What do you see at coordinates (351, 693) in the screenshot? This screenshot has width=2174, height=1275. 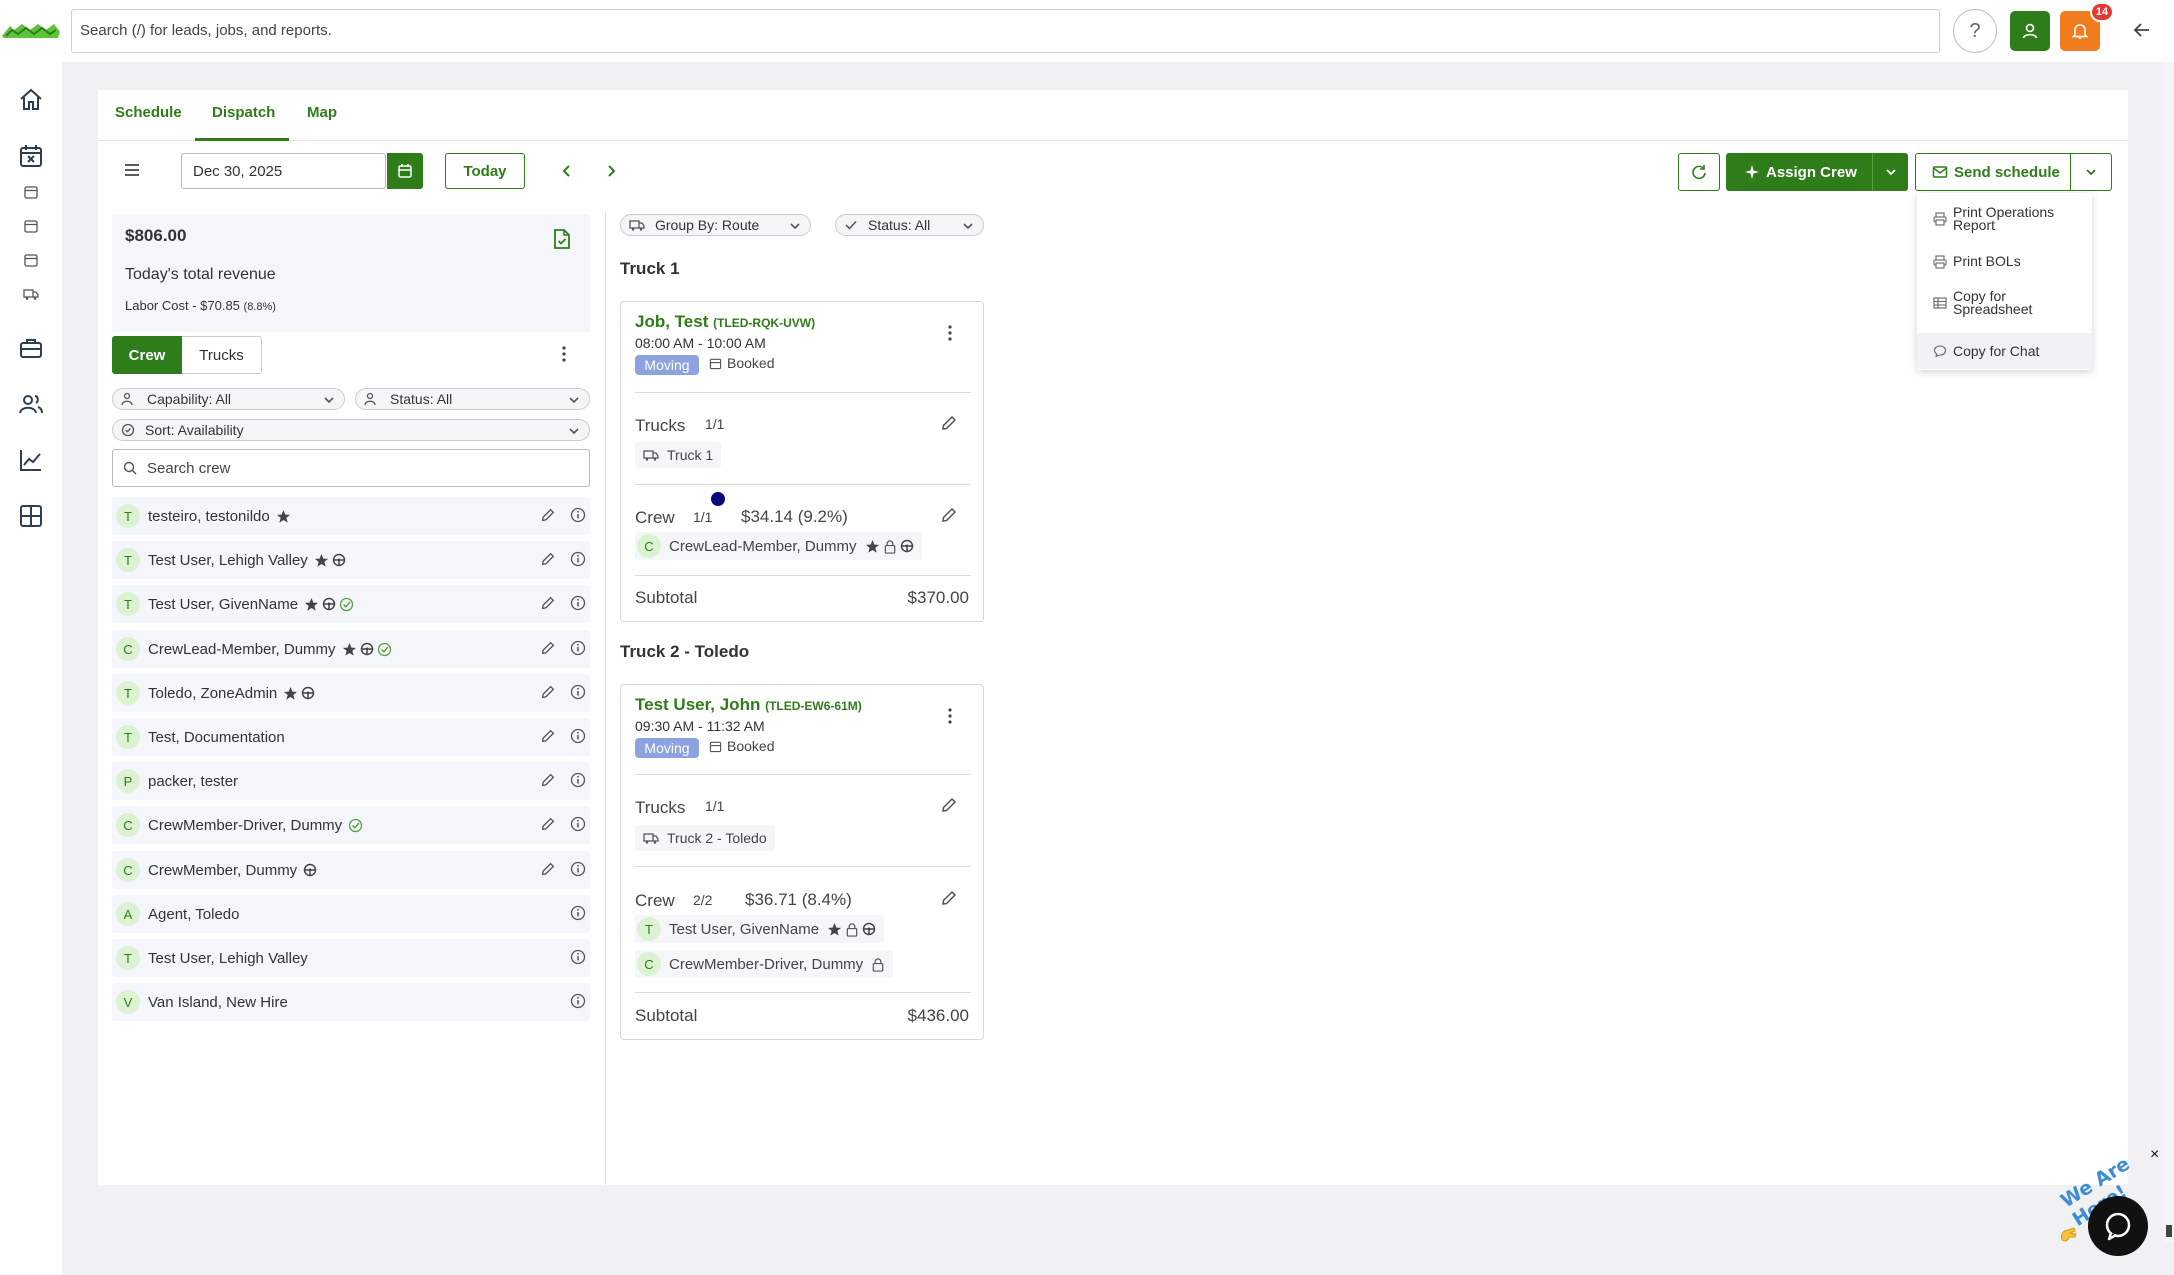 I see `crew-list-item: T Toledo, ZoneAdmin` at bounding box center [351, 693].